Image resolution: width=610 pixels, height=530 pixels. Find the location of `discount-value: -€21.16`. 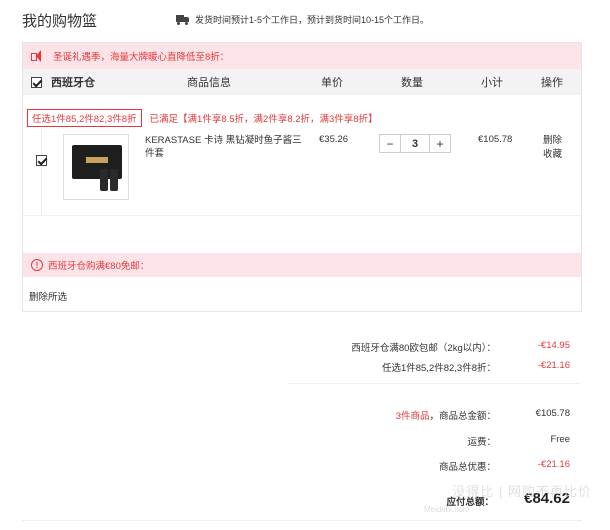

discount-value: -€21.16 is located at coordinates (553, 365).